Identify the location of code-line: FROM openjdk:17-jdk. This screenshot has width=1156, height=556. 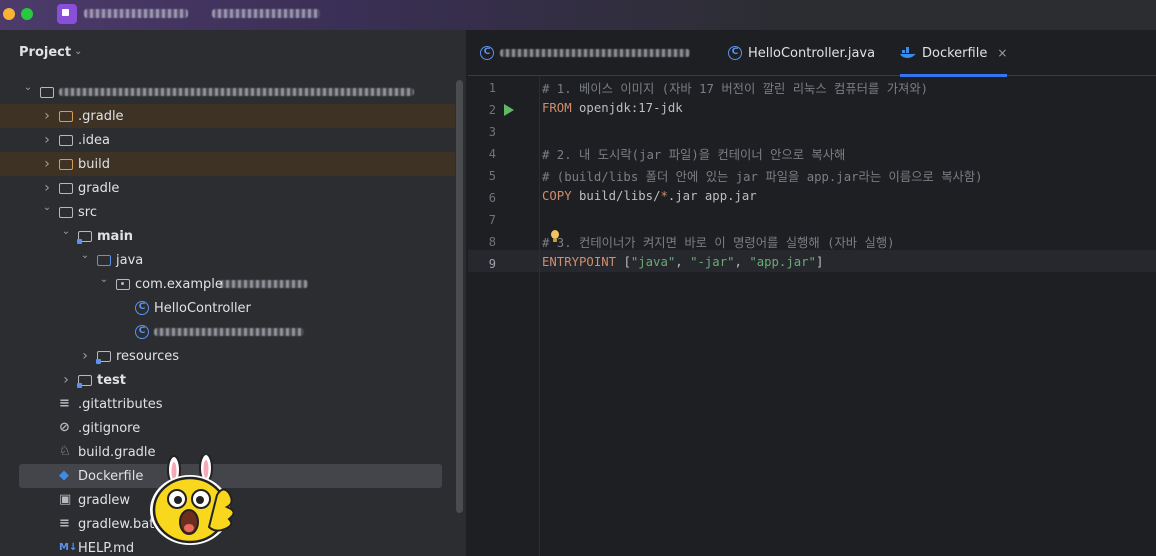
(612, 108).